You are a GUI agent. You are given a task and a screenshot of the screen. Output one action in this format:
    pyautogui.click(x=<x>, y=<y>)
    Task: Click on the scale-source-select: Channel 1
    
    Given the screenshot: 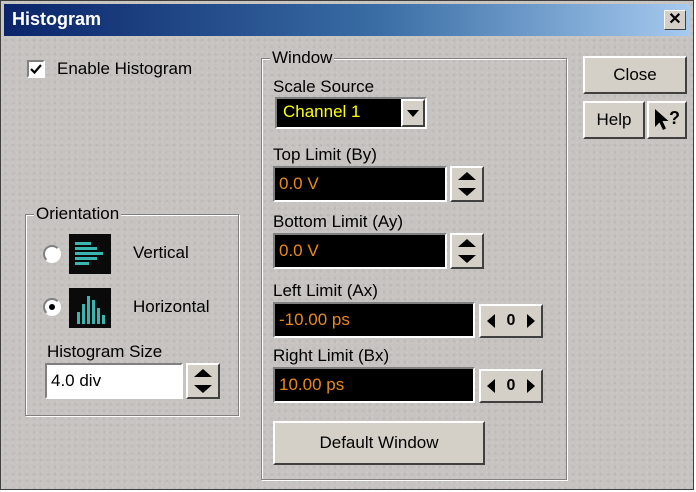 What is the action you would take?
    pyautogui.click(x=351, y=113)
    